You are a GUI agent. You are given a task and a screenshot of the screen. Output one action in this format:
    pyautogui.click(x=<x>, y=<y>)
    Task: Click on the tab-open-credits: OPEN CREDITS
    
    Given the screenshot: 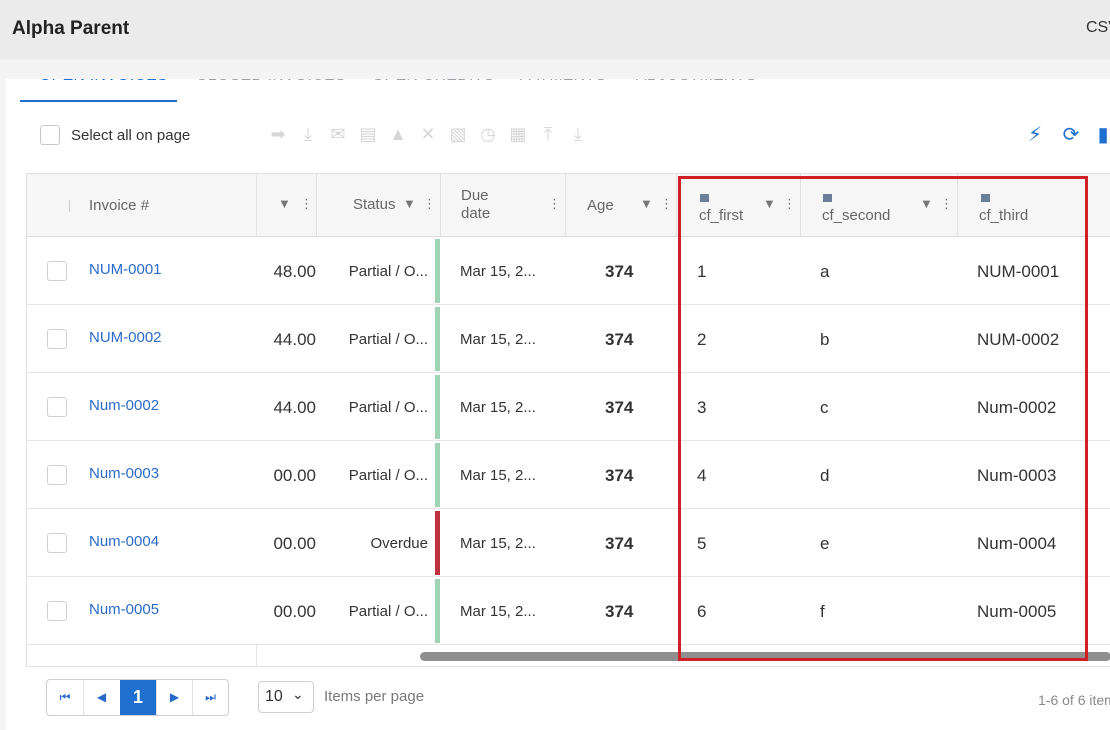 What is the action you would take?
    pyautogui.click(x=433, y=94)
    